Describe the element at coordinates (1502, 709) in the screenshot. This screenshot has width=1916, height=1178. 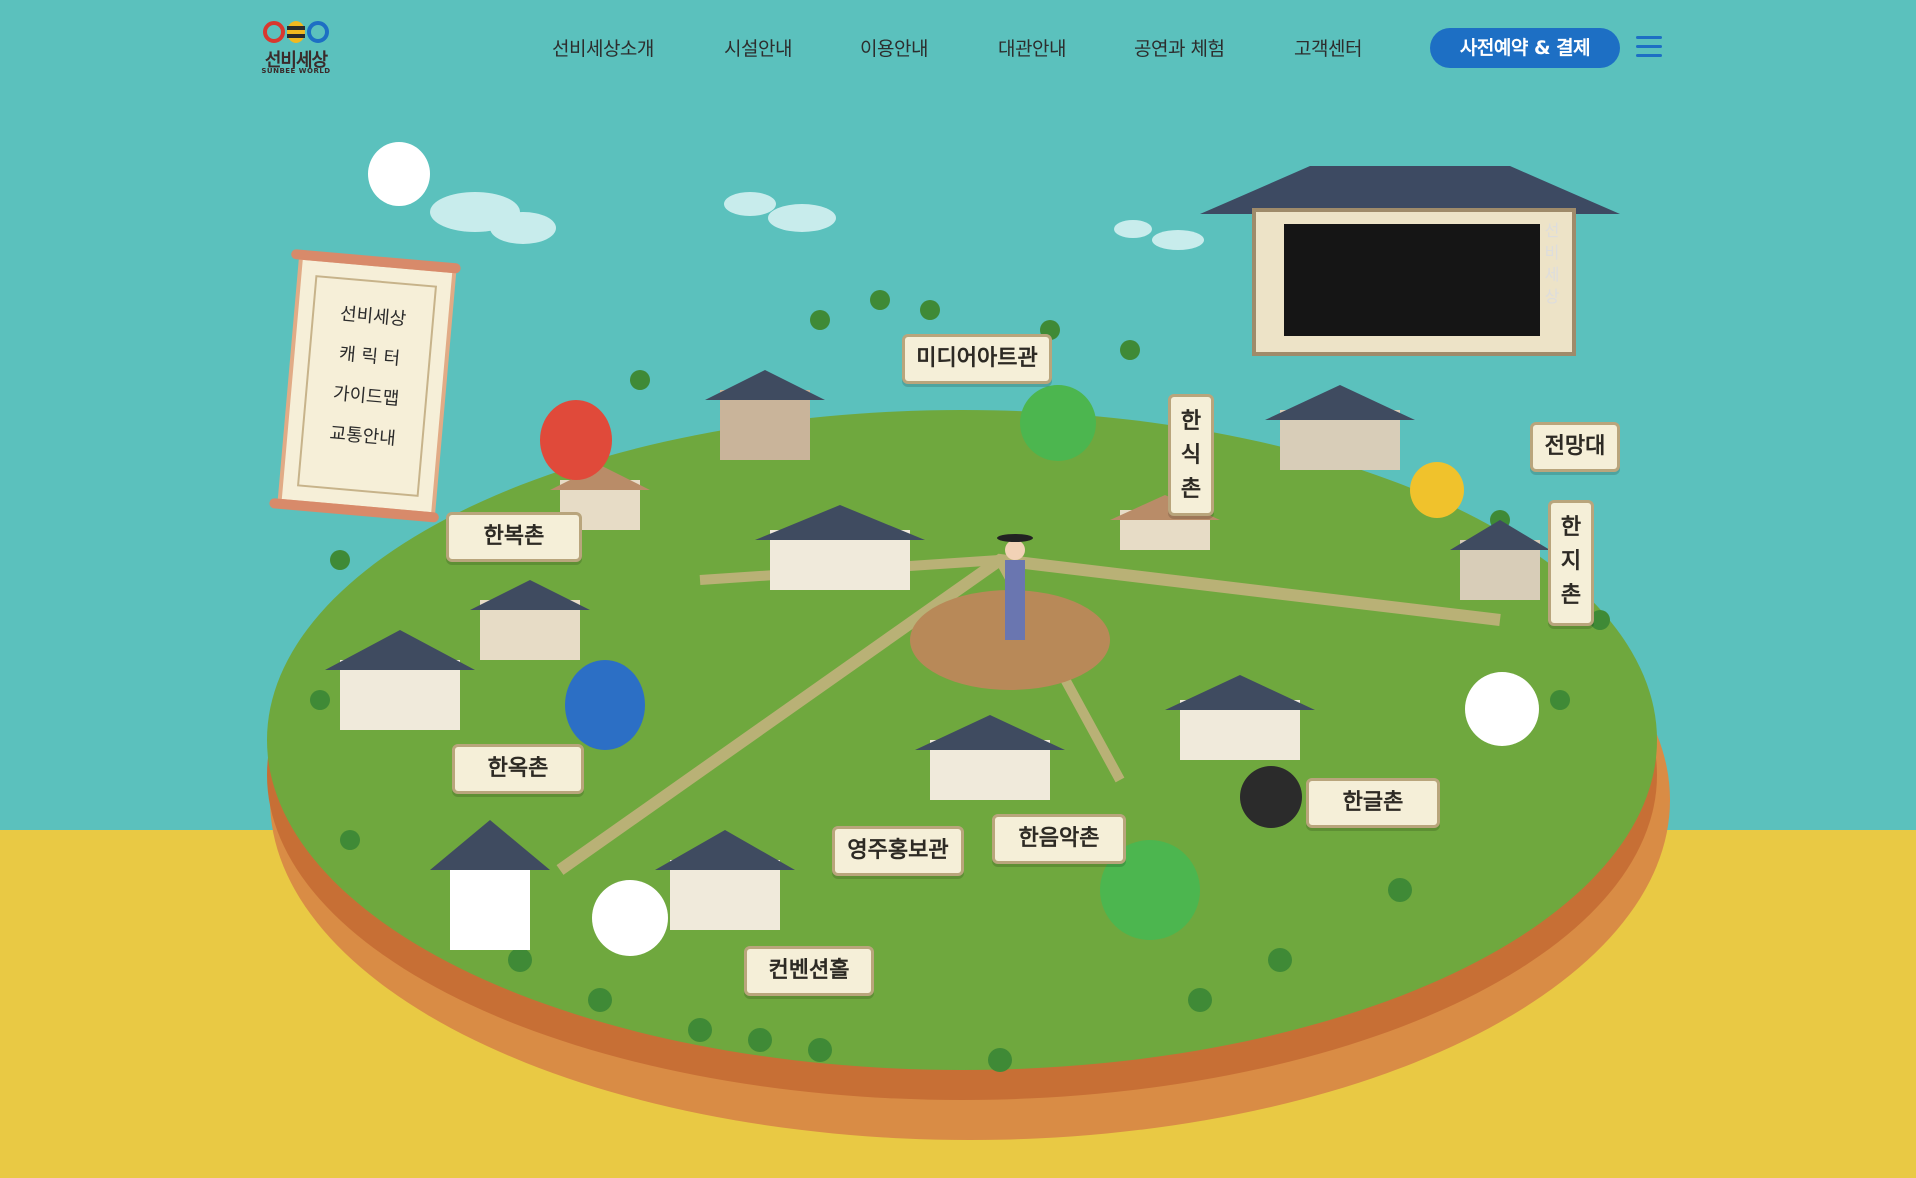
I see `character-white` at that location.